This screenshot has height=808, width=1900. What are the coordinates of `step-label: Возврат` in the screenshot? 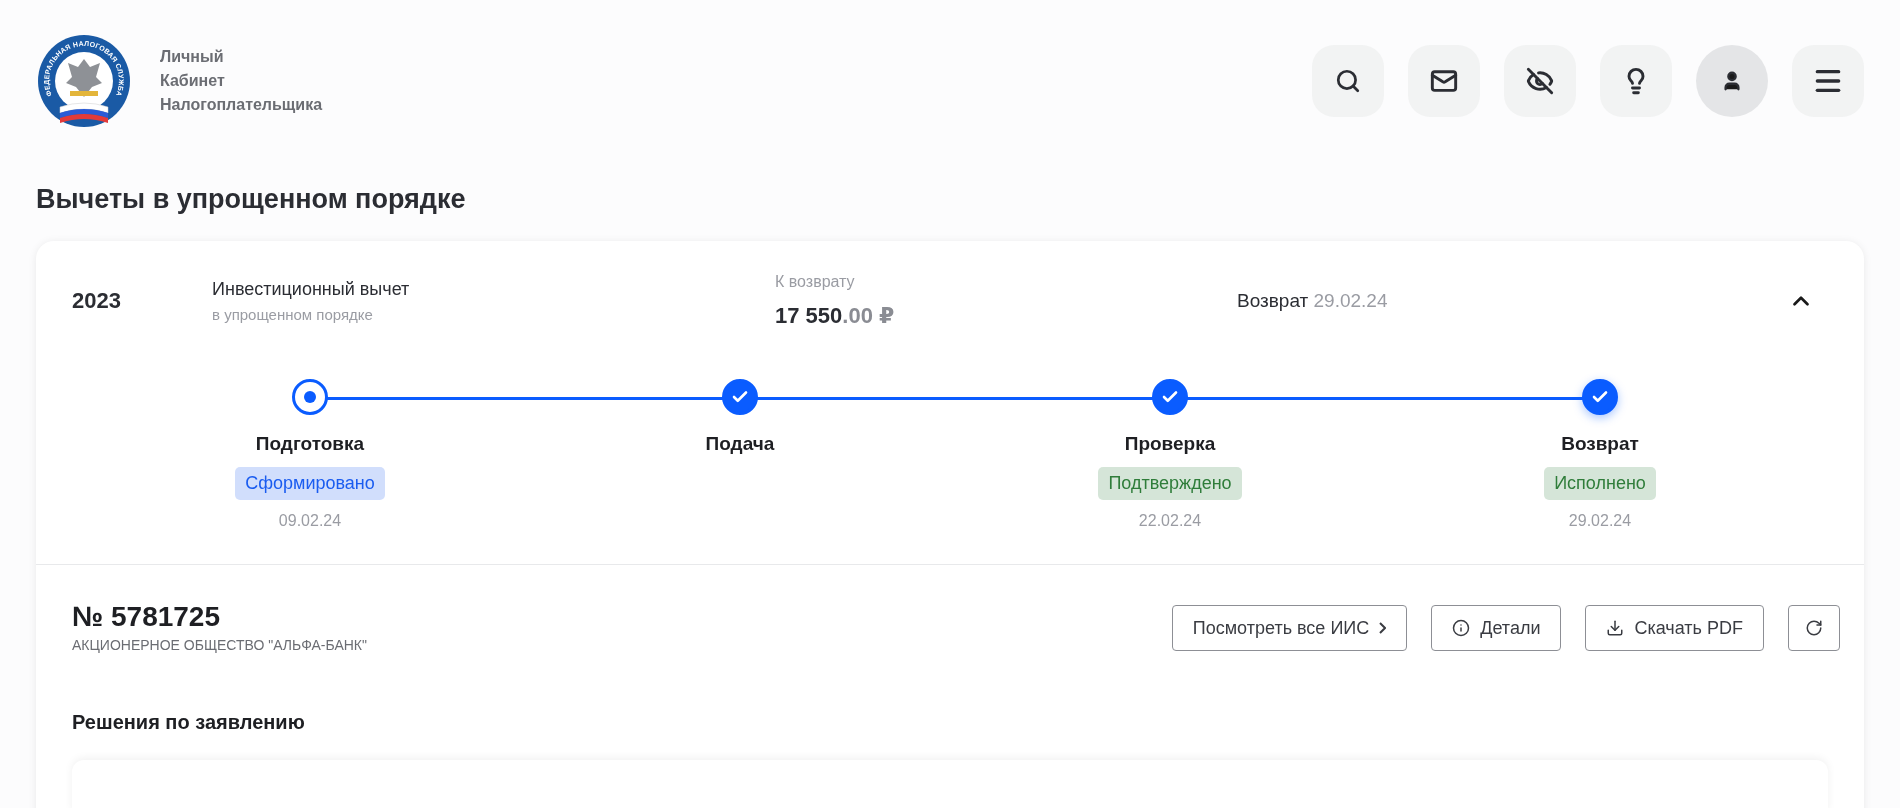 It's located at (1600, 444).